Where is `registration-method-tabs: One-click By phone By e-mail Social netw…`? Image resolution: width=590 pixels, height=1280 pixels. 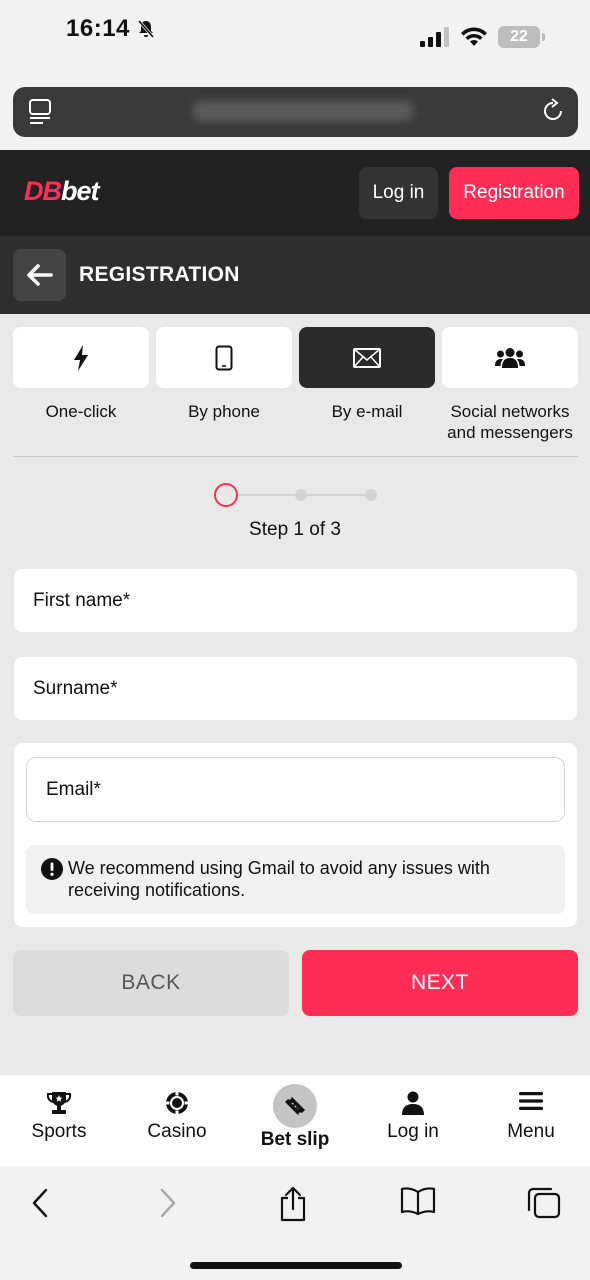 registration-method-tabs: One-click By phone By e-mail Social netw… is located at coordinates (295, 385).